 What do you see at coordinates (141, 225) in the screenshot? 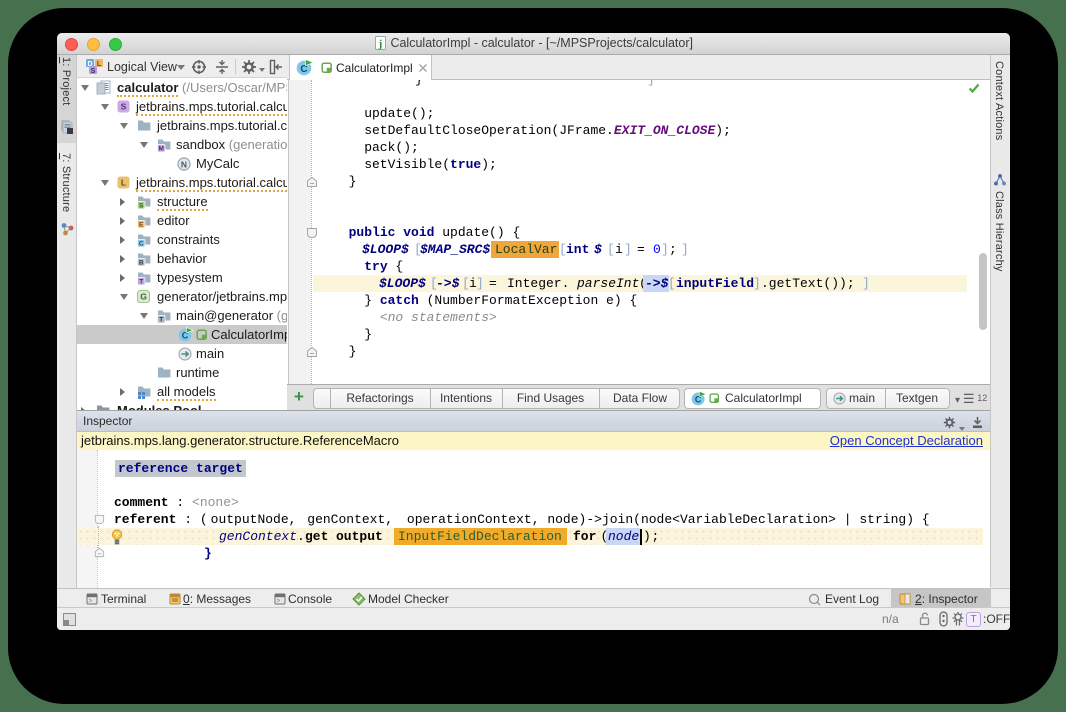
I see `svg-text: E` at bounding box center [141, 225].